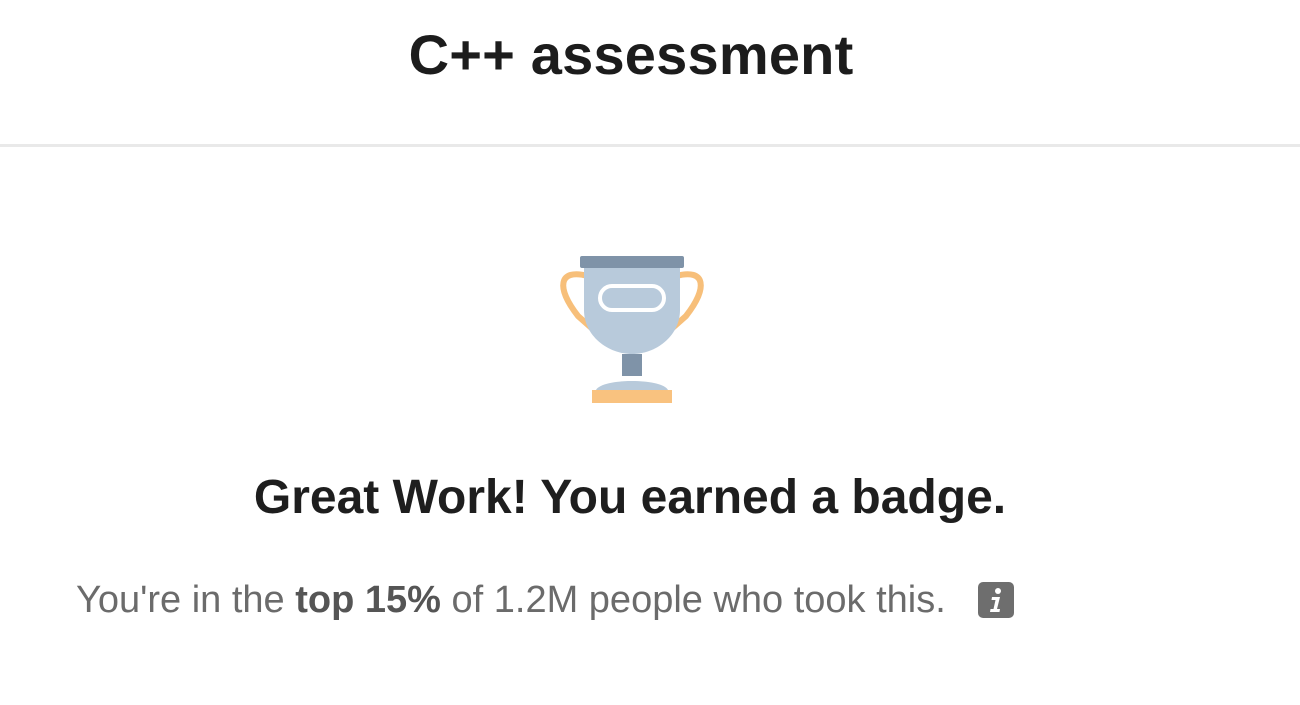  I want to click on summary-highlight: top 15%, so click(368, 599).